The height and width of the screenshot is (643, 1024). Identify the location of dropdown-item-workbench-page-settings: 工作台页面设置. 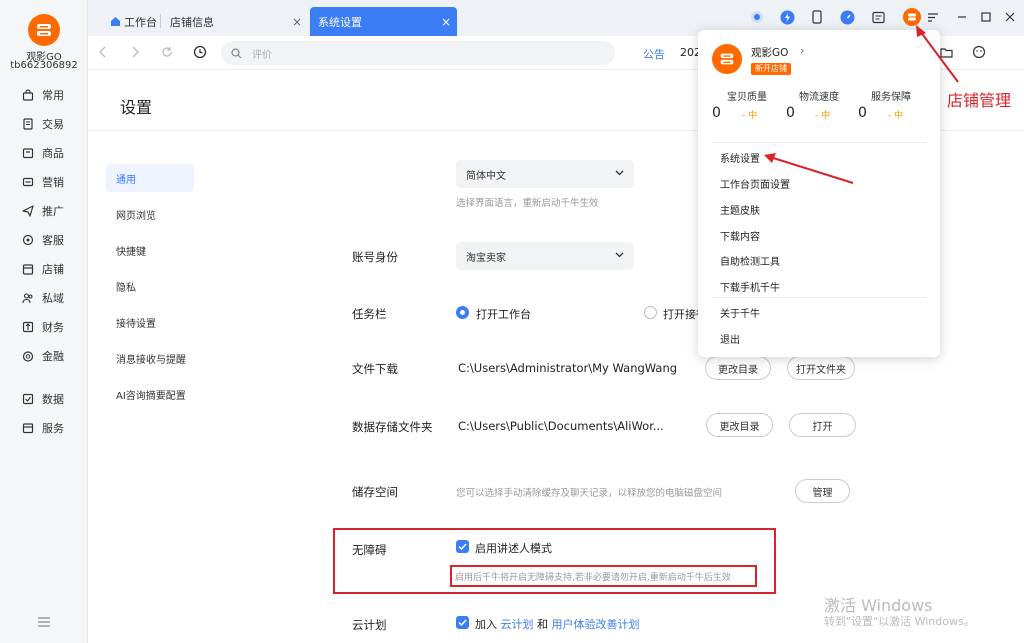
(755, 183).